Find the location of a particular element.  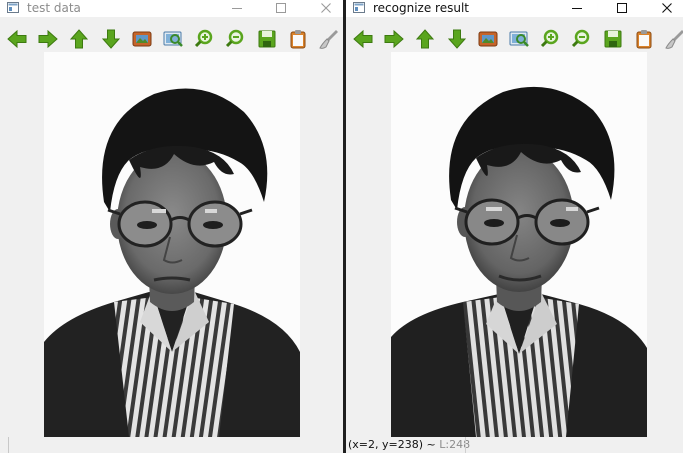

title-bar: test data is located at coordinates (171, 8).